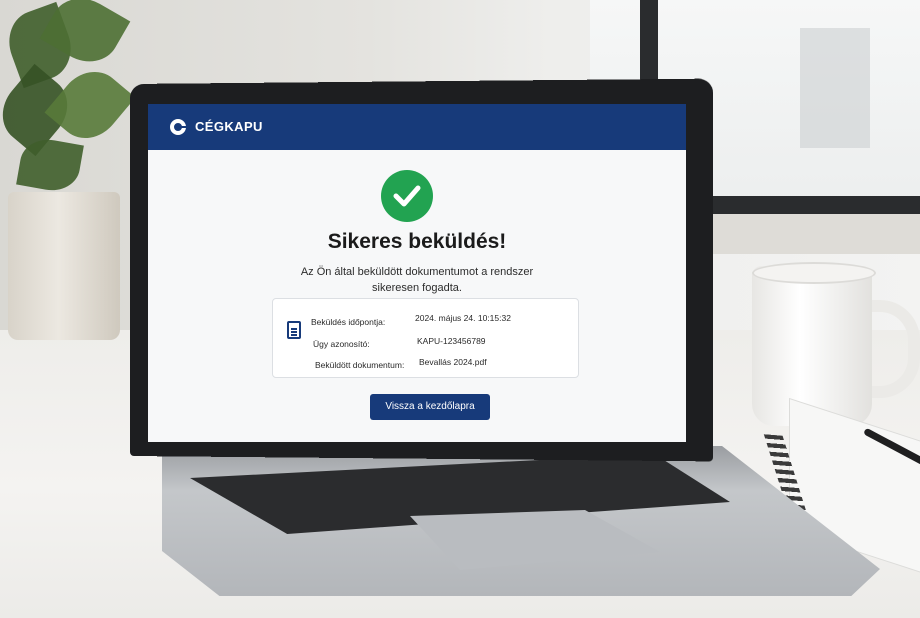  Describe the element at coordinates (417, 241) in the screenshot. I see `page-title: Sikeres beküldés!` at that location.